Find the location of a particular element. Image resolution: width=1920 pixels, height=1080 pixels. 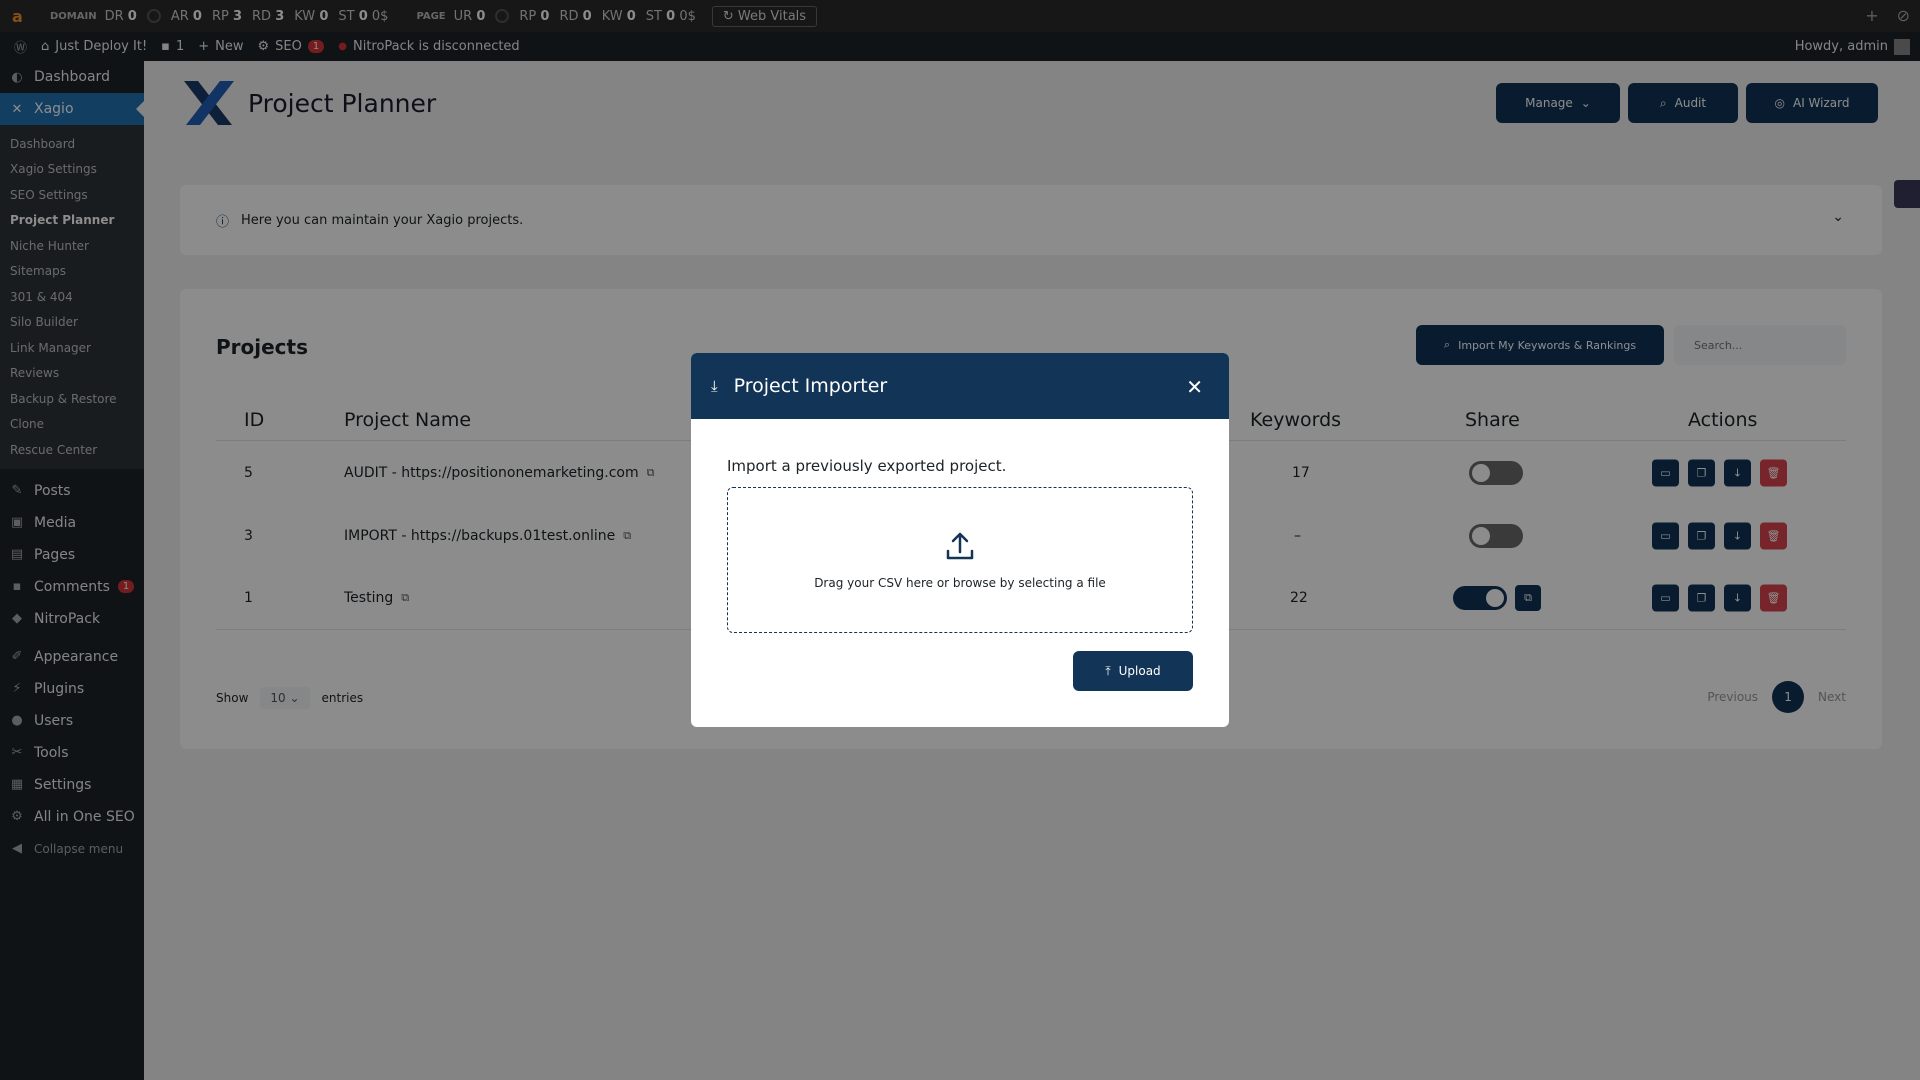

modal-description: Import a previously exported project. is located at coordinates (867, 466).